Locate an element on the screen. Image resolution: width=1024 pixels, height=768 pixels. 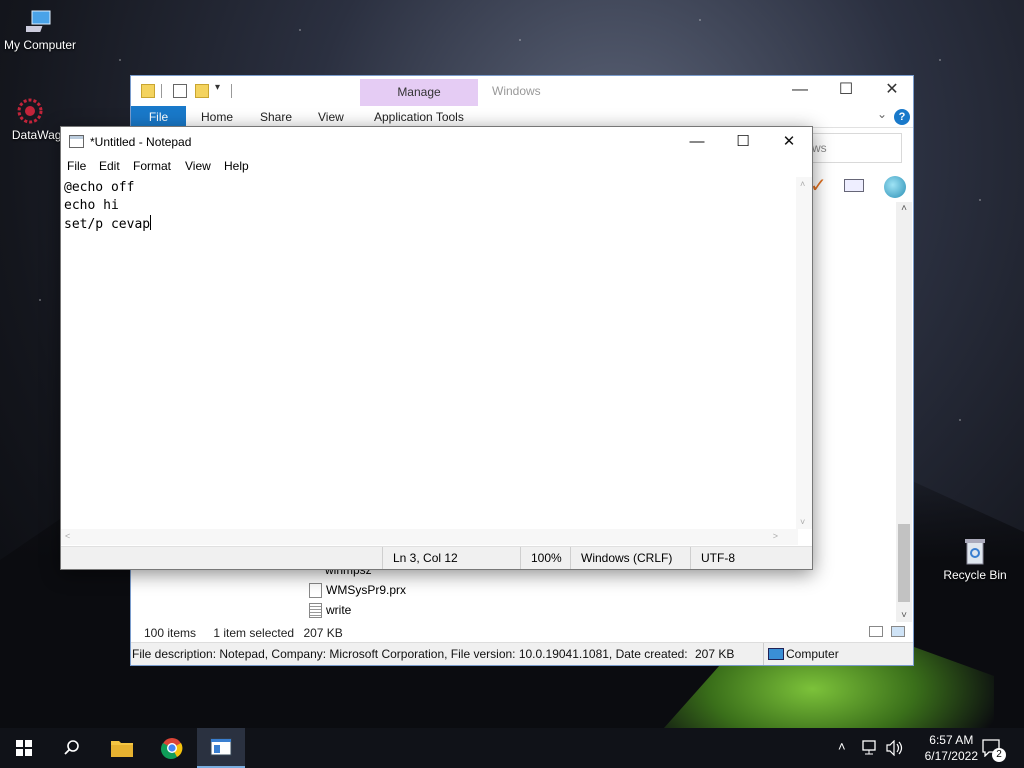
view-toggle is located at coordinates (887, 632).